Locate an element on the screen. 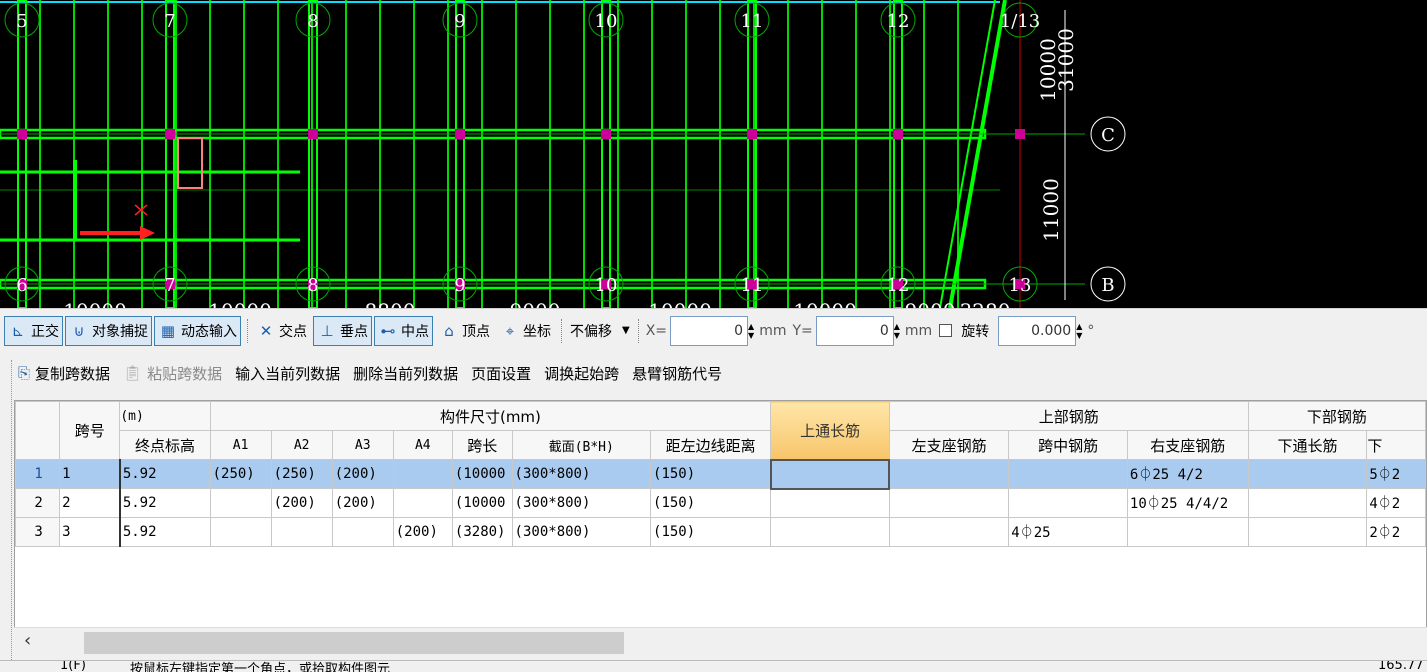 The height and width of the screenshot is (672, 1427). dynamic-input-button: ▦ 动态输入 is located at coordinates (197, 330).